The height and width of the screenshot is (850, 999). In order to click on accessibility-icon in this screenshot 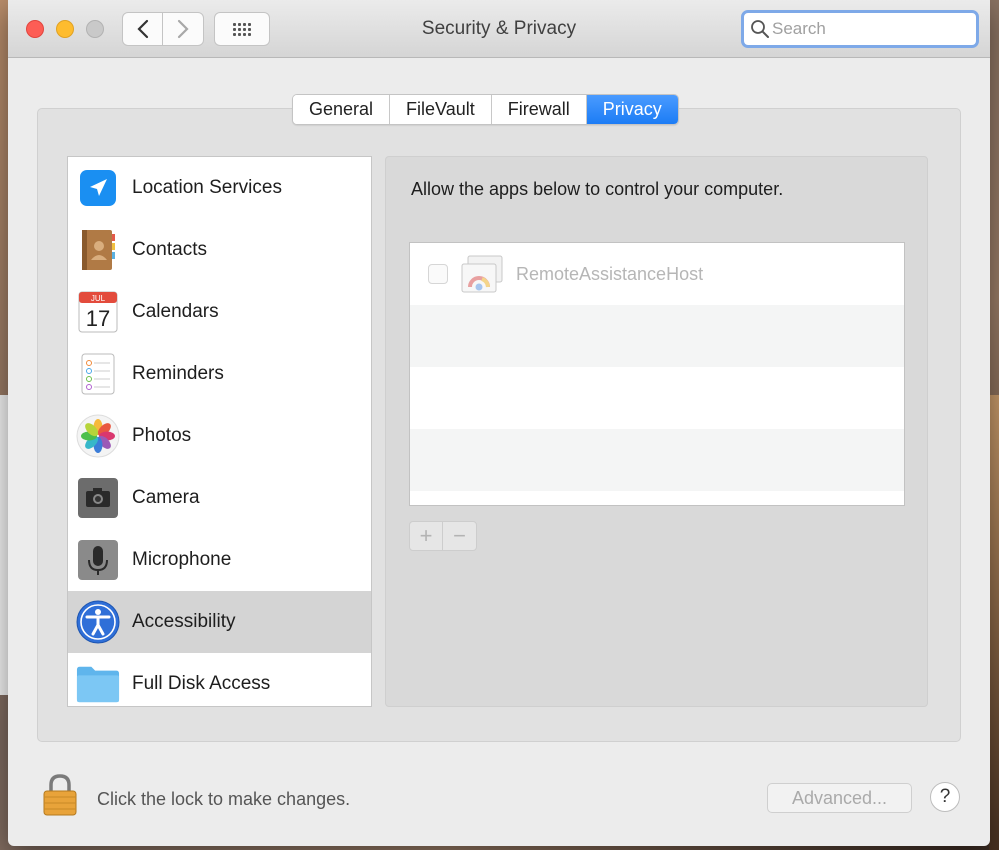, I will do `click(98, 622)`.